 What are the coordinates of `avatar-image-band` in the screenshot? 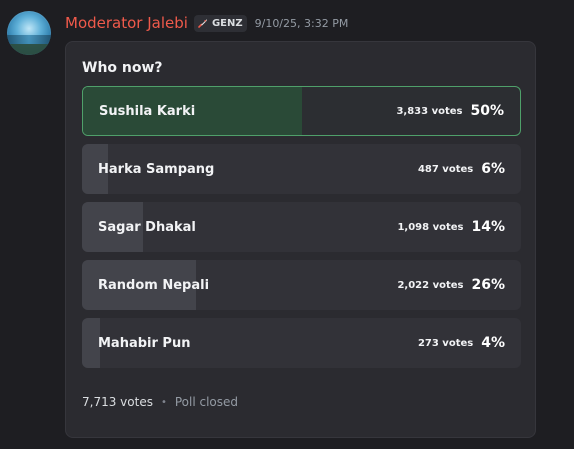 It's located at (29, 39).